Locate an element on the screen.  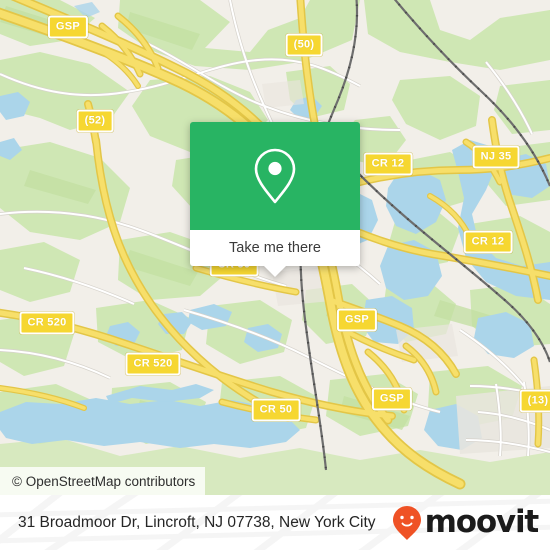
osm-attribution: © OpenStreetMap contributors is located at coordinates (103, 481).